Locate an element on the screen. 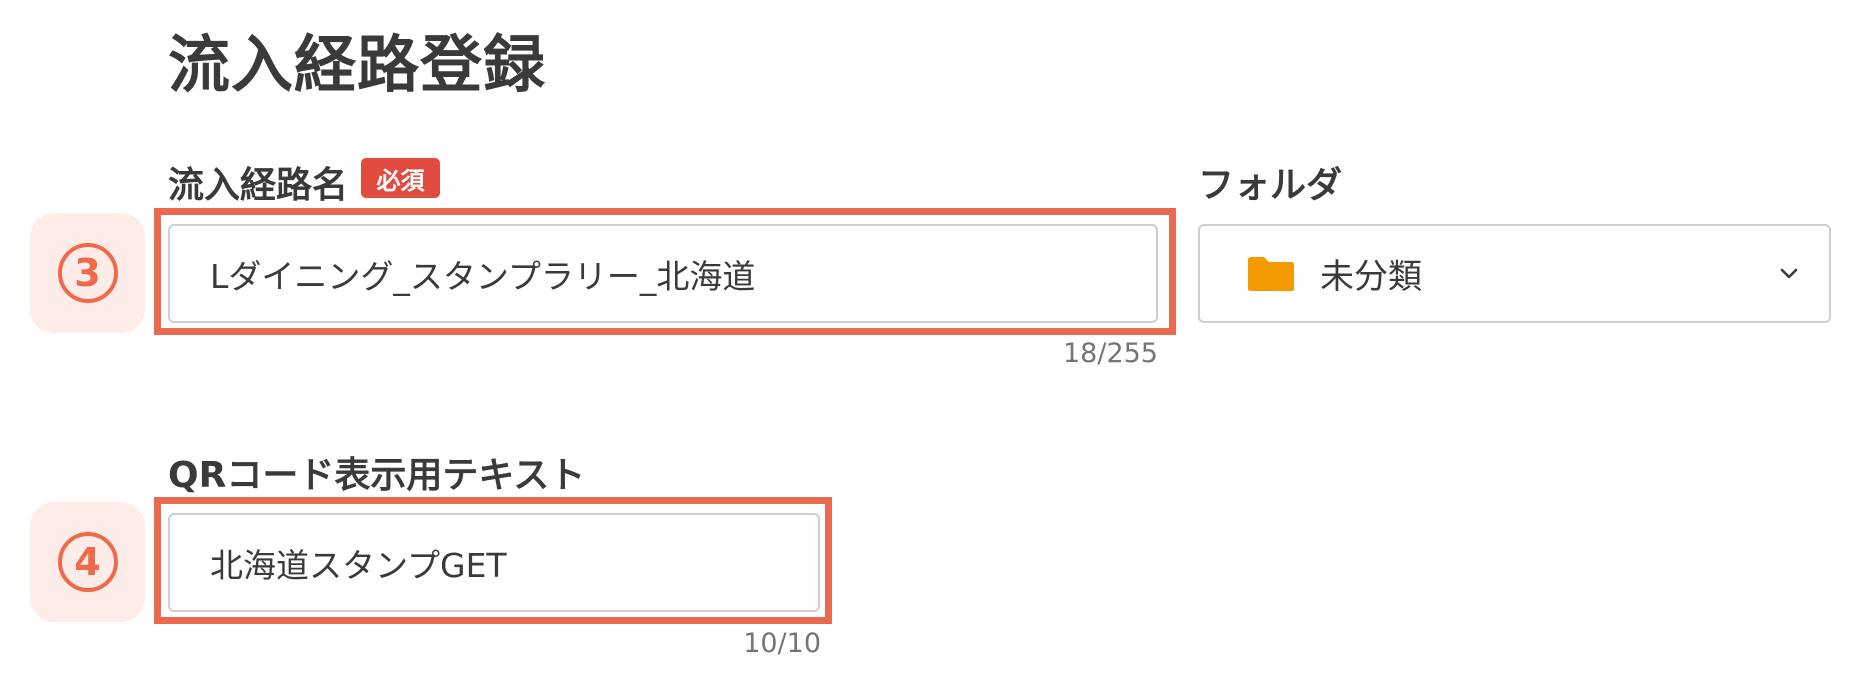 This screenshot has height=682, width=1850. step-number-3: 3 is located at coordinates (87, 273).